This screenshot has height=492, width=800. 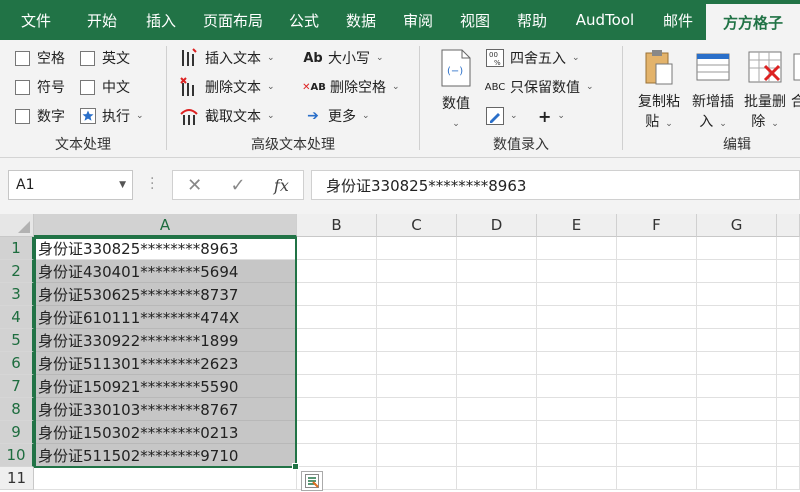 I want to click on row-header: 1, so click(x=17, y=248).